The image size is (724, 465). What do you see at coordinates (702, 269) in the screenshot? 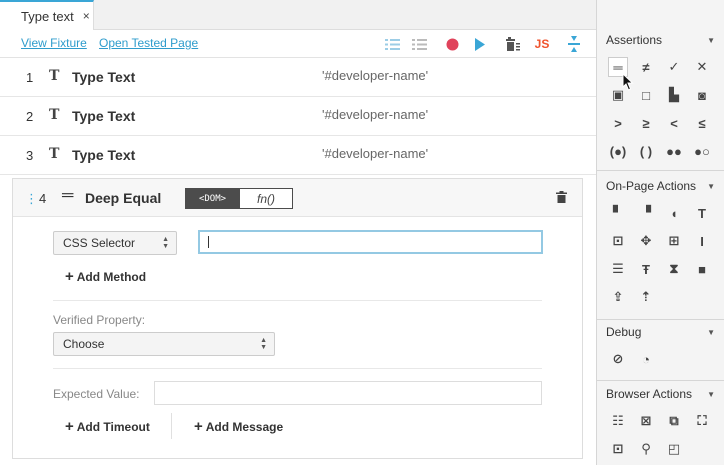
I see `switch-frame-icon: ■` at bounding box center [702, 269].